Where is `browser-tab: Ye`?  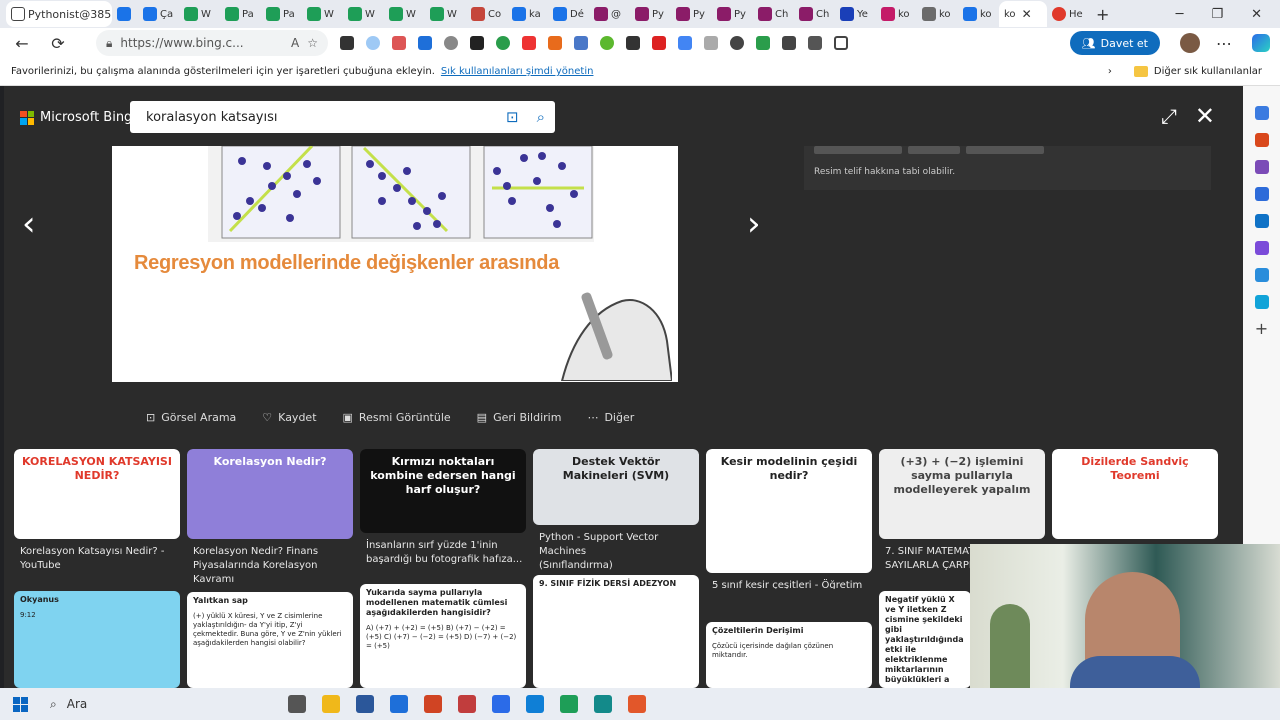 browser-tab: Ye is located at coordinates (855, 14).